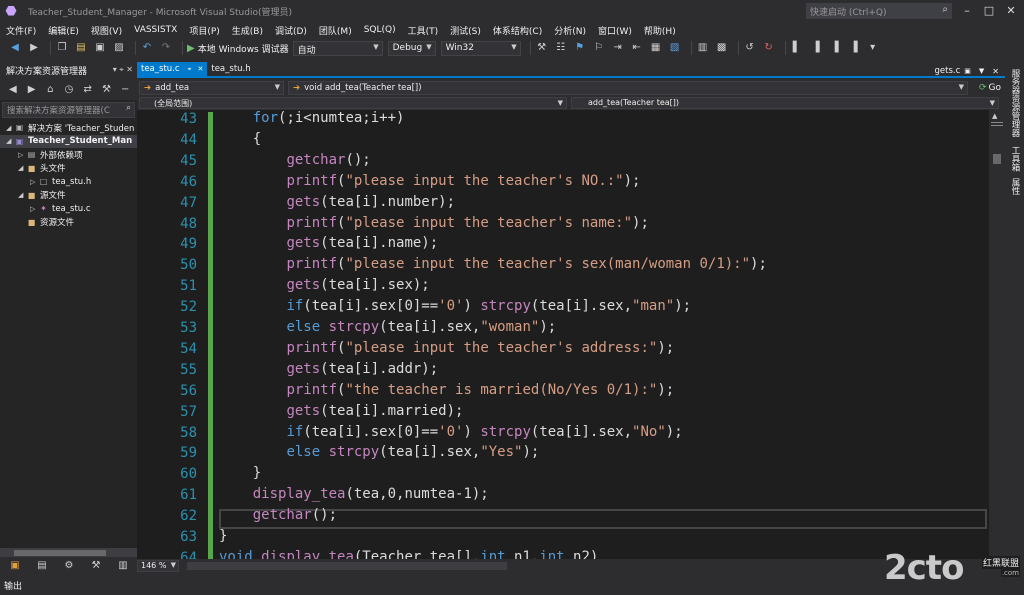 The image size is (1024, 595). Describe the element at coordinates (341, 411) in the screenshot. I see `code-line: gets(tea[i].married);` at that location.